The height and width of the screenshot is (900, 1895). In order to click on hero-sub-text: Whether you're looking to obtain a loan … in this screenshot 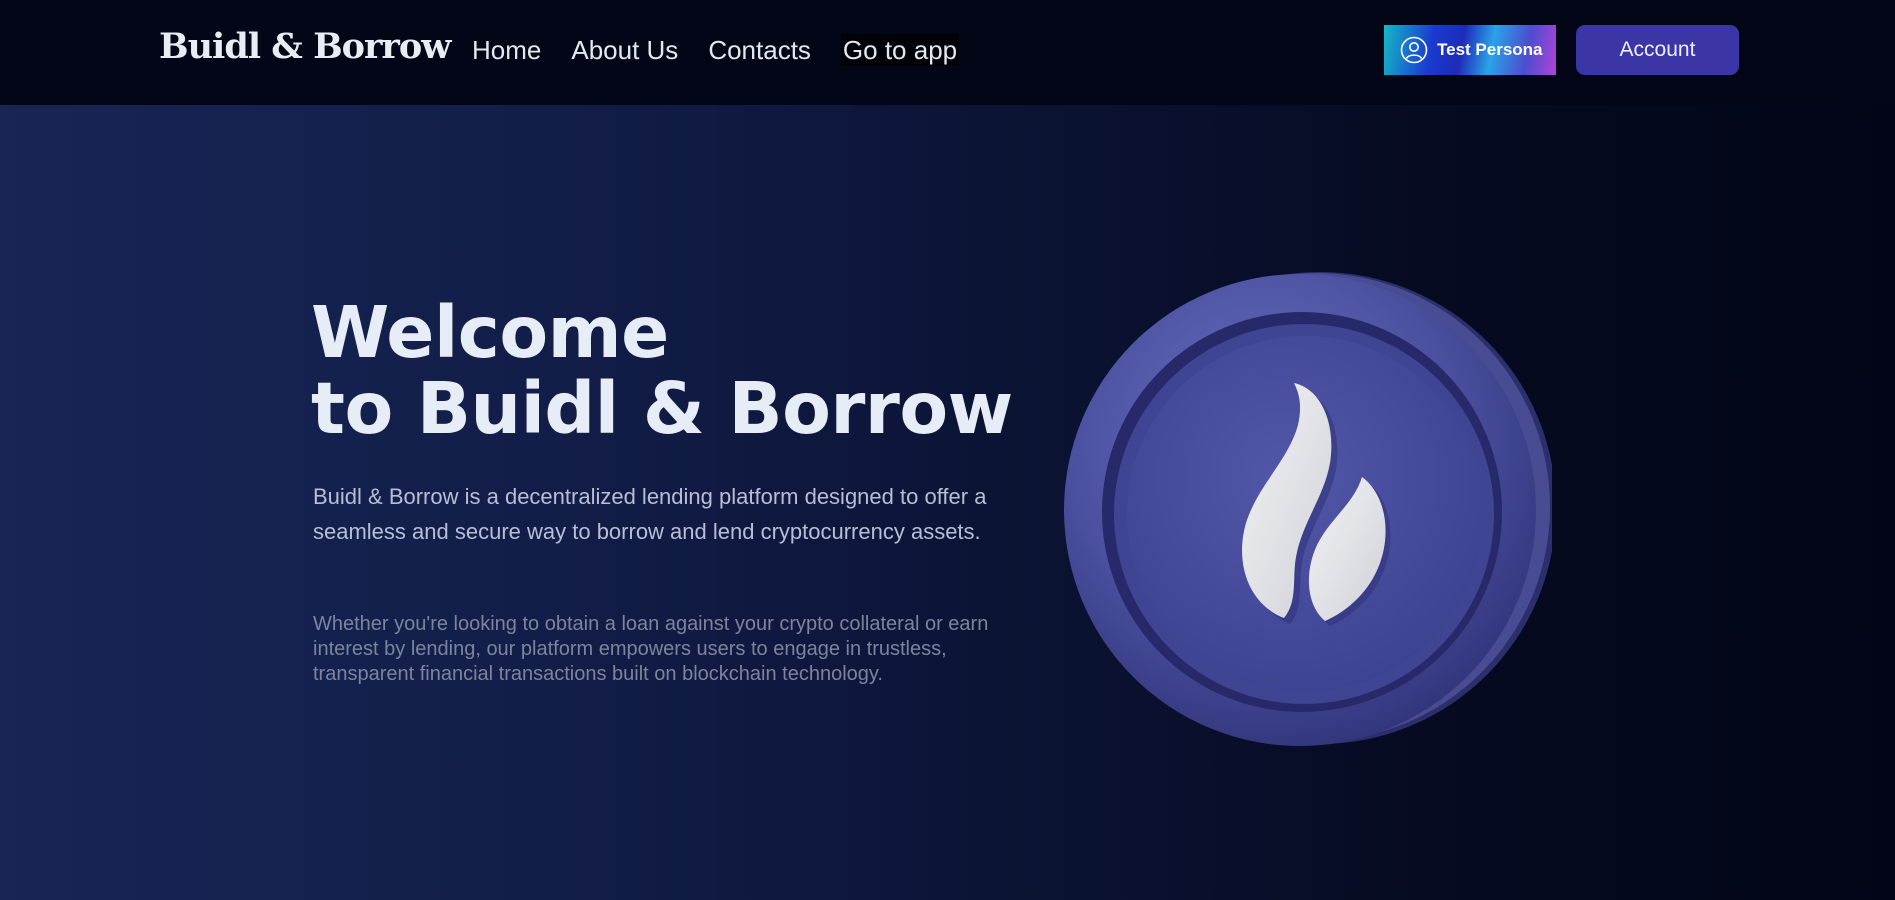, I will do `click(651, 649)`.